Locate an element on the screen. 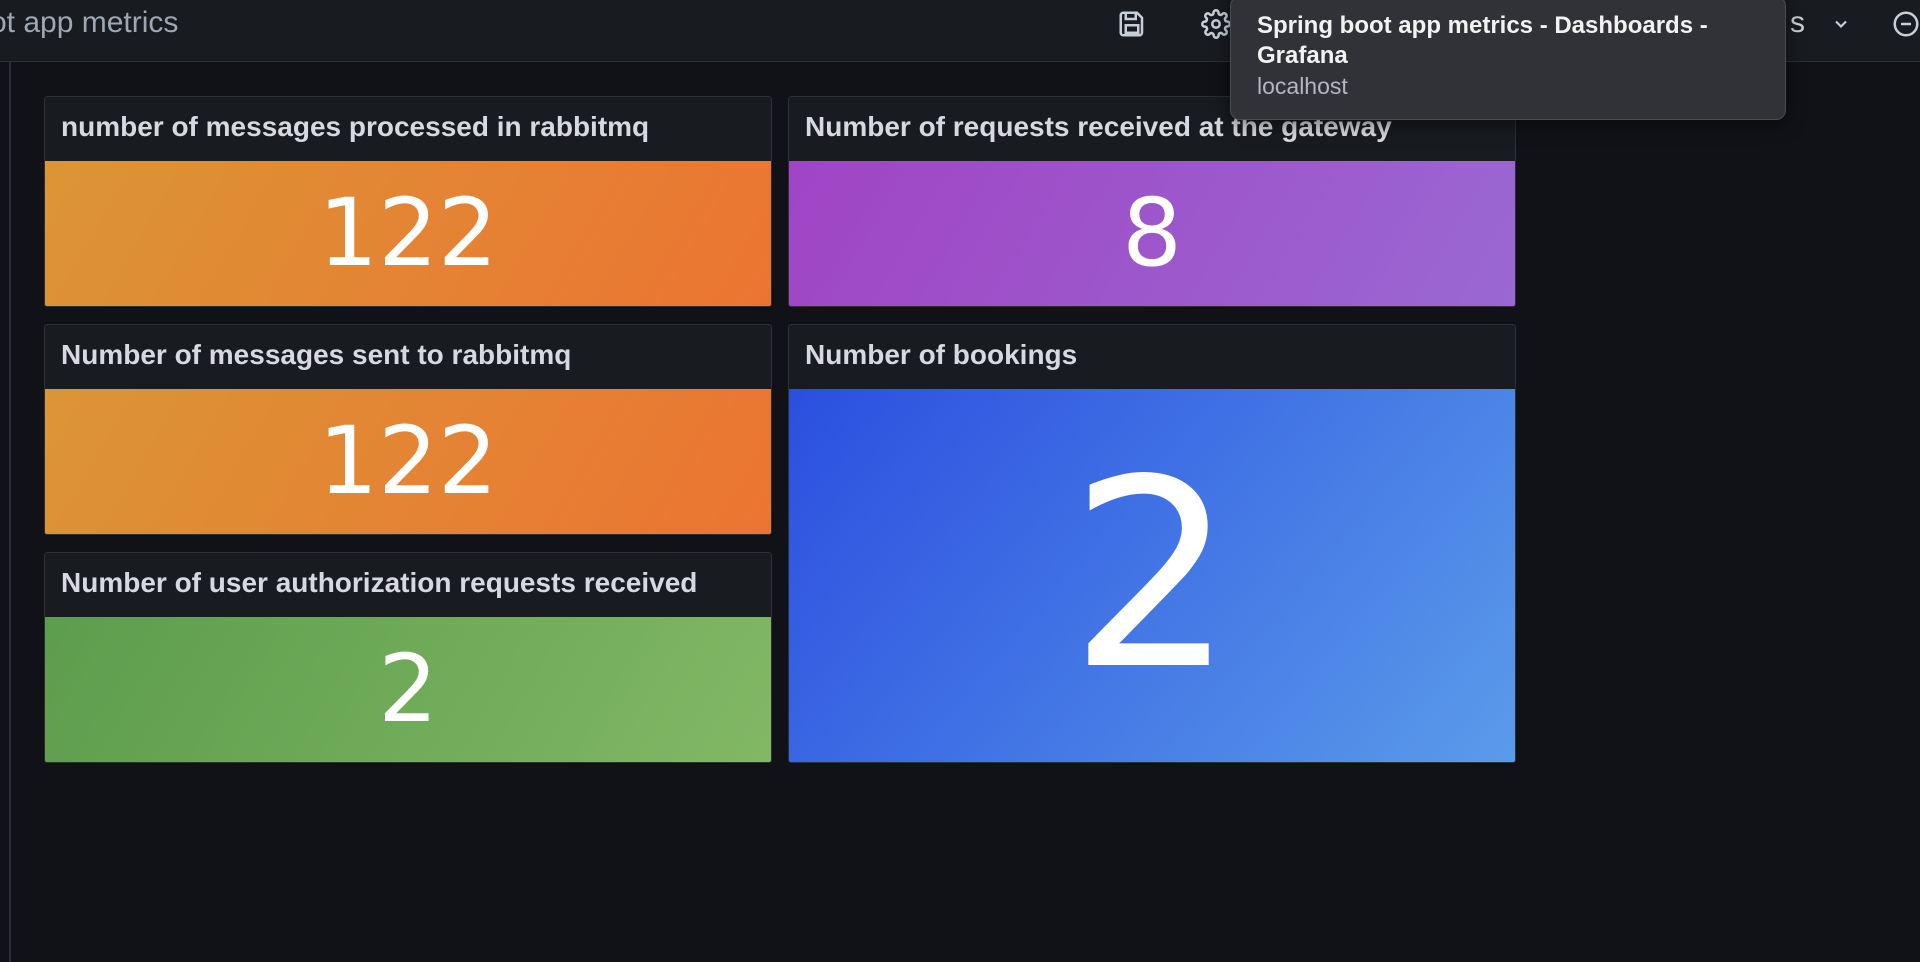 Image resolution: width=1920 pixels, height=962 pixels. zoom-out-icon is located at coordinates (1905, 24).